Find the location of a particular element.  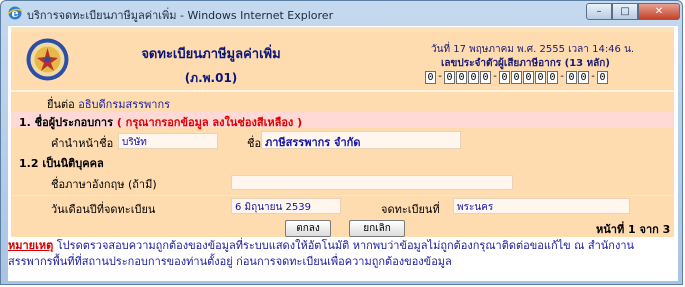

section-1-2-title: 1.2 เป็นนิติบุคคล is located at coordinates (61, 163).